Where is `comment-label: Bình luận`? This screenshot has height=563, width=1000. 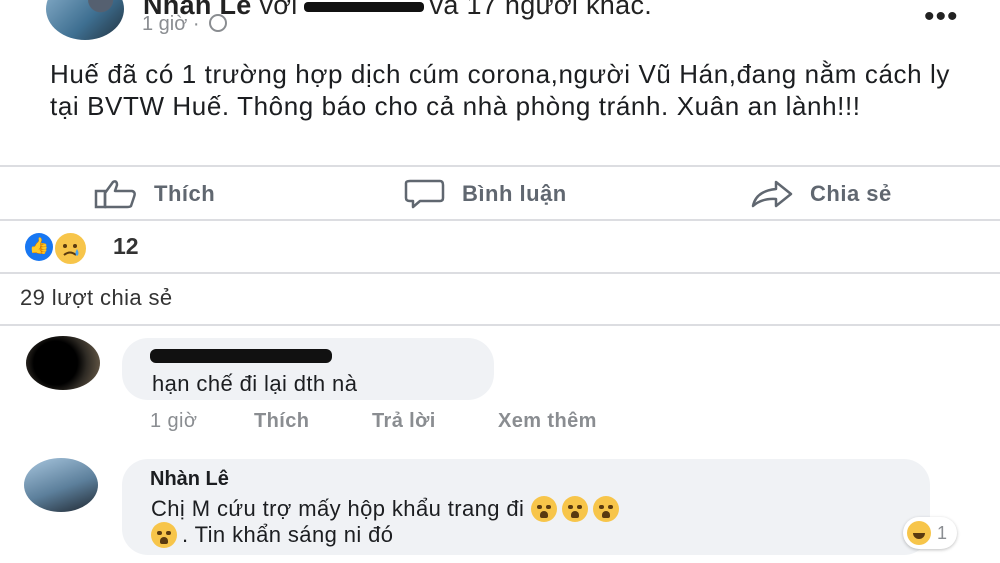 comment-label: Bình luận is located at coordinates (514, 193).